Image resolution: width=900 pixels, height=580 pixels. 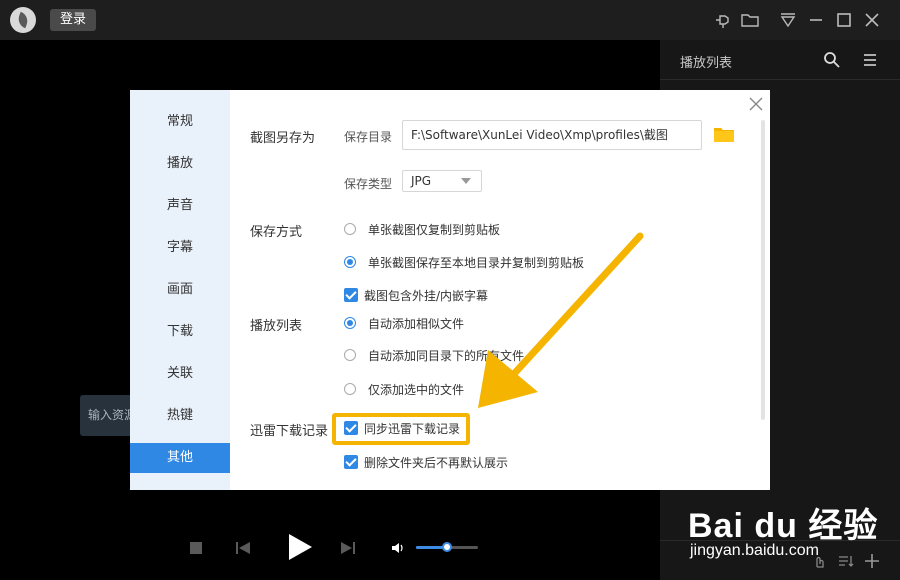 I want to click on playlist-section-label: 播放列表, so click(x=276, y=326).